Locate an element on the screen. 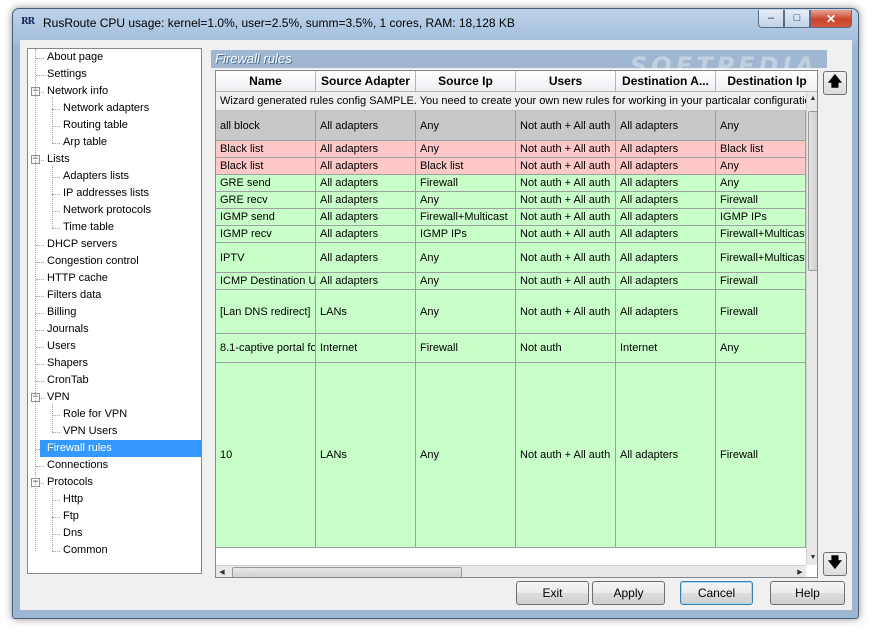 The height and width of the screenshot is (637, 879). column-header: Destination Ip is located at coordinates (766, 81).